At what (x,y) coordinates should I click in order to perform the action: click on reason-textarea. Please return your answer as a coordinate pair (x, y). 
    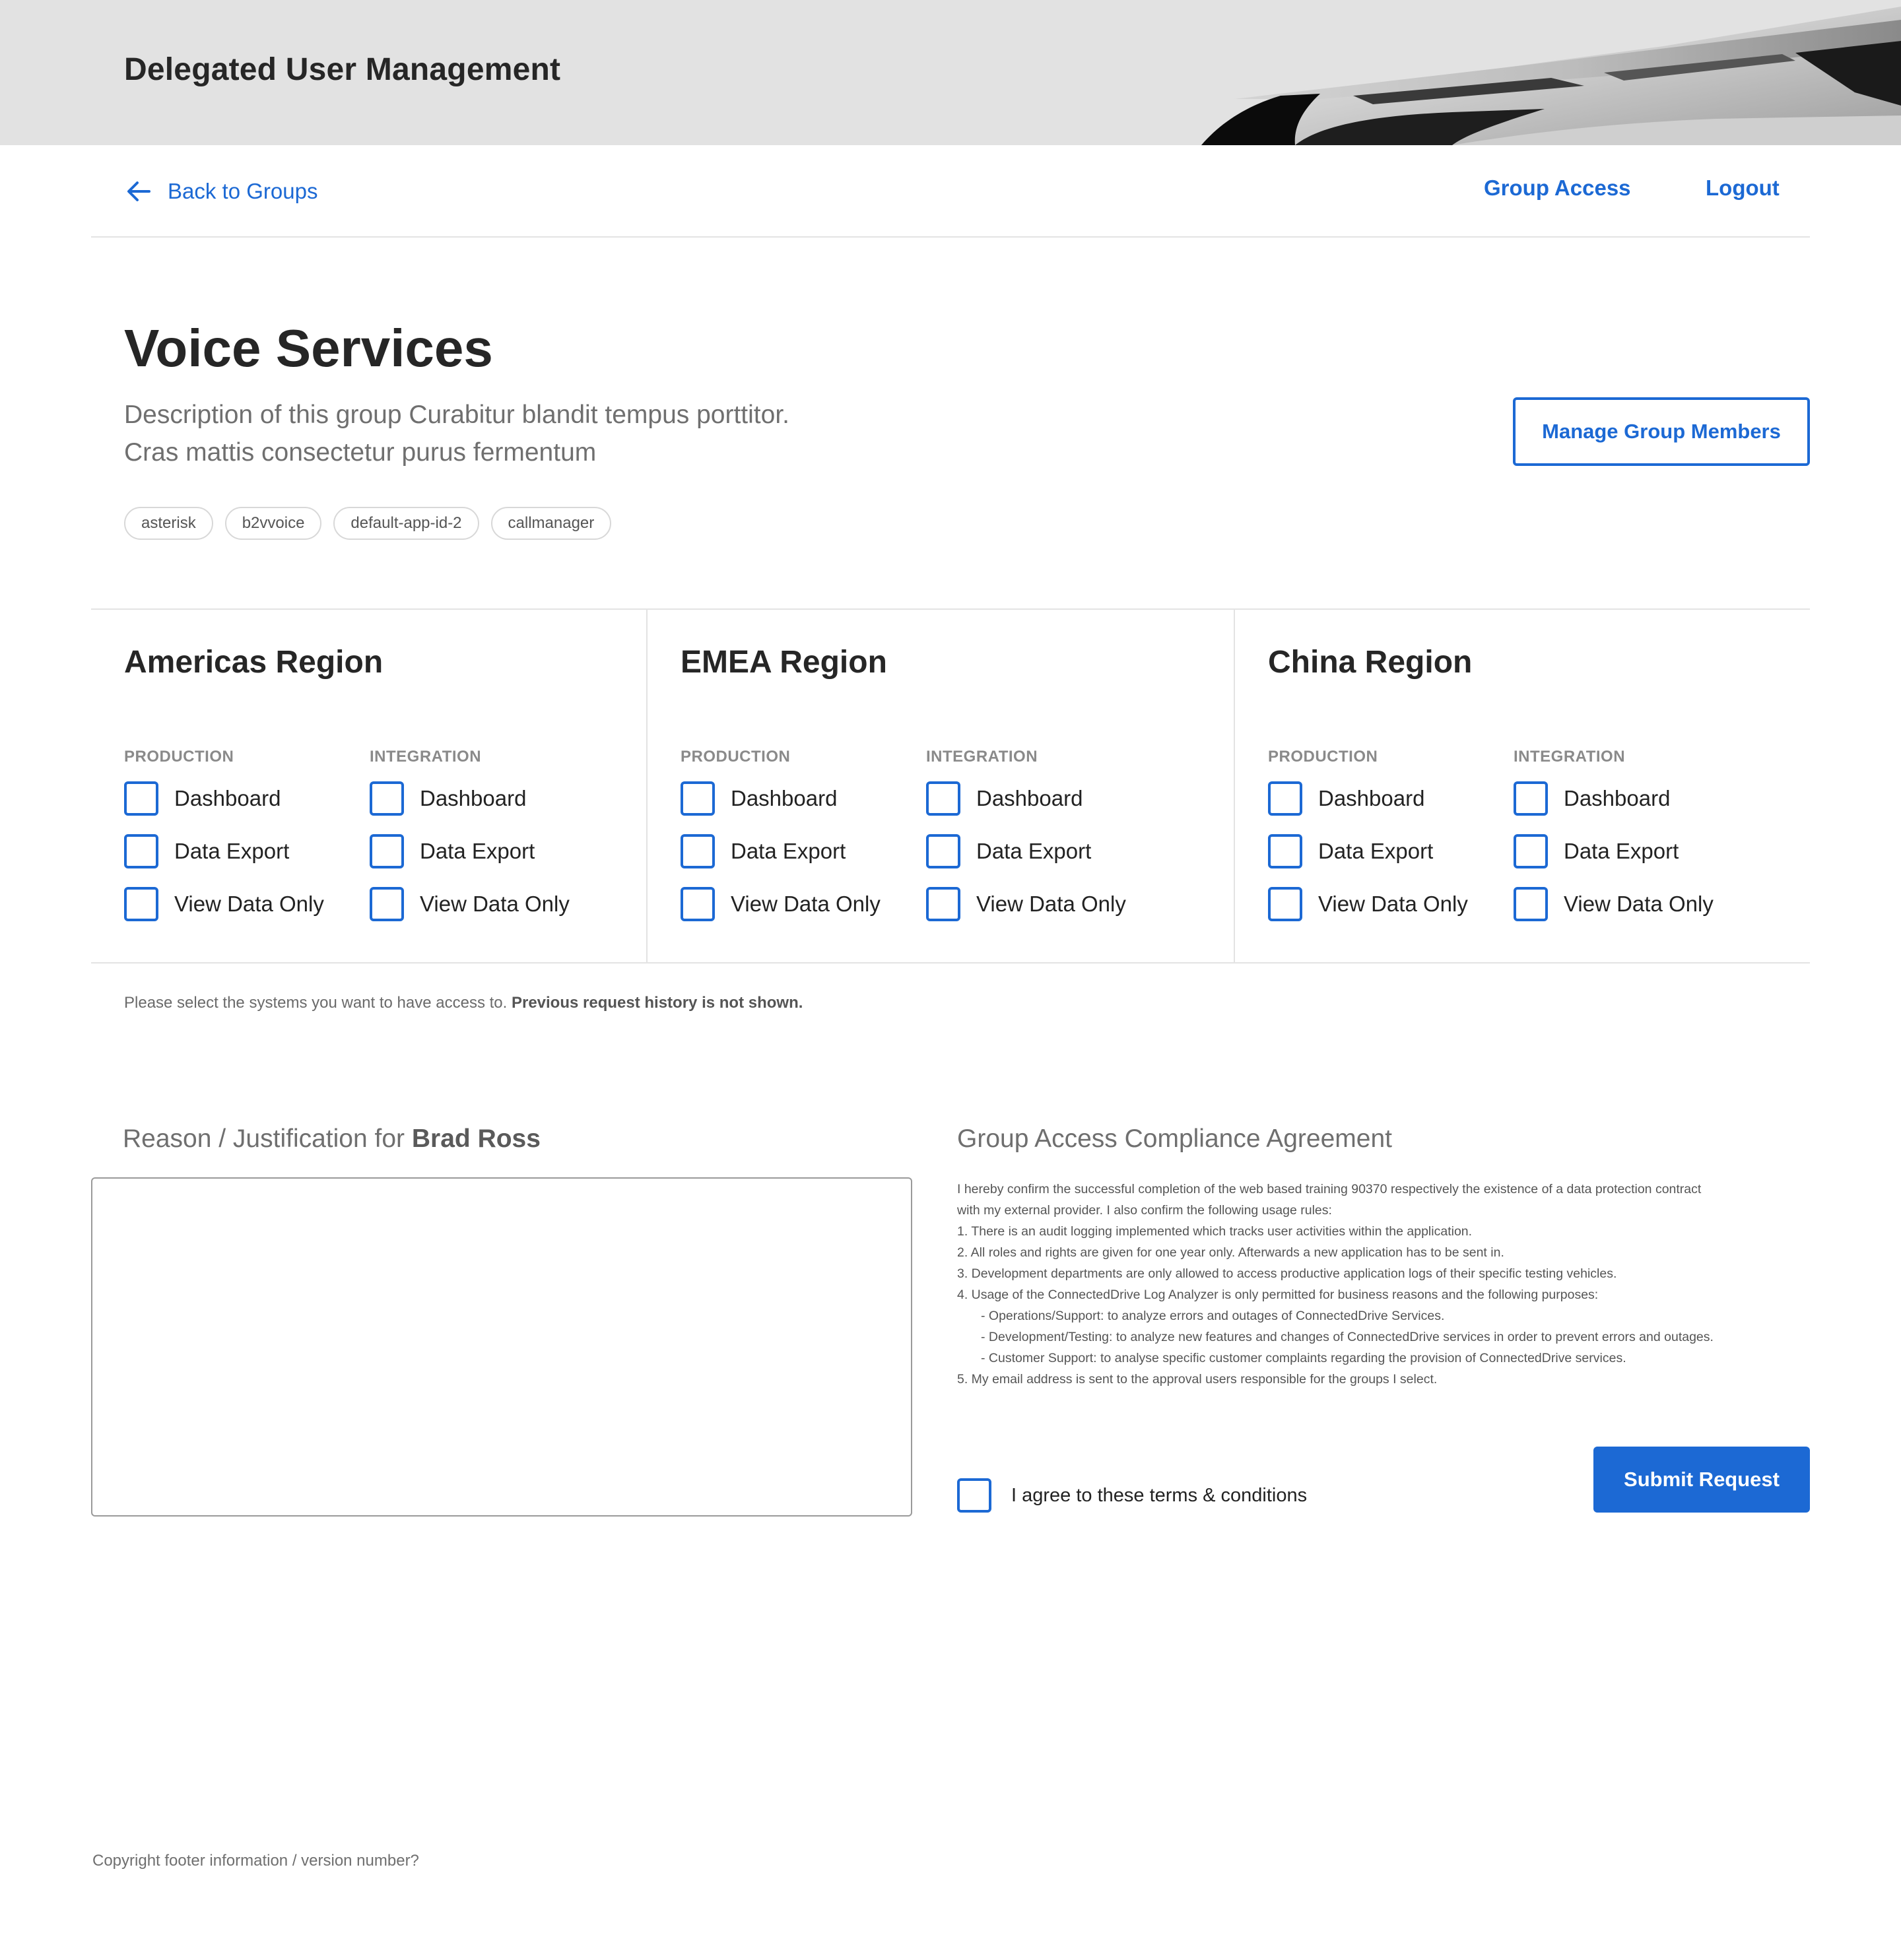
    Looking at the image, I should click on (501, 1347).